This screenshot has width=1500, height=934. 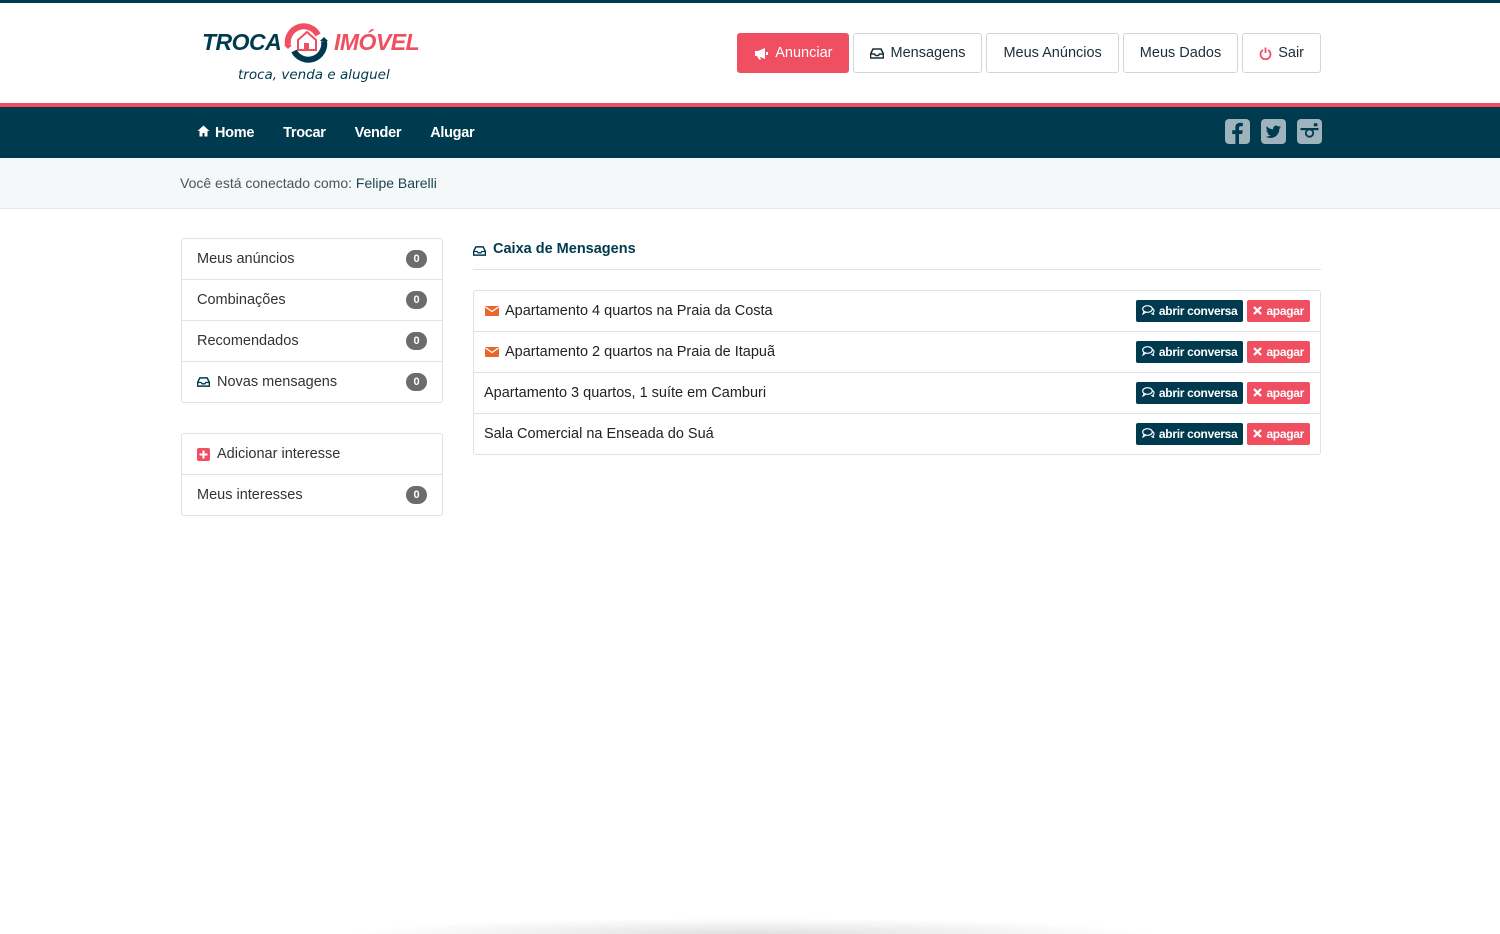 I want to click on anunciar-label: Anunciar, so click(x=804, y=53).